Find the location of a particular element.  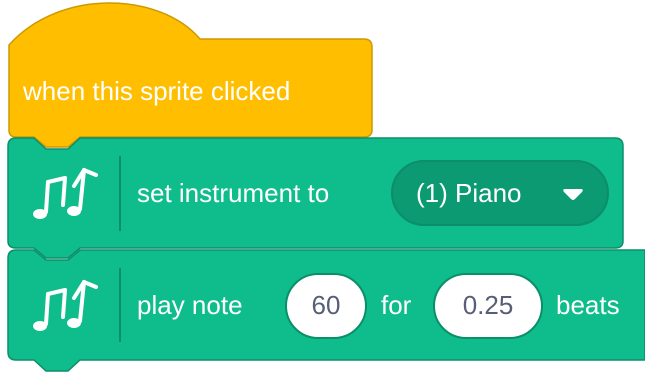

beats-input-value: 0.25 is located at coordinates (488, 305).